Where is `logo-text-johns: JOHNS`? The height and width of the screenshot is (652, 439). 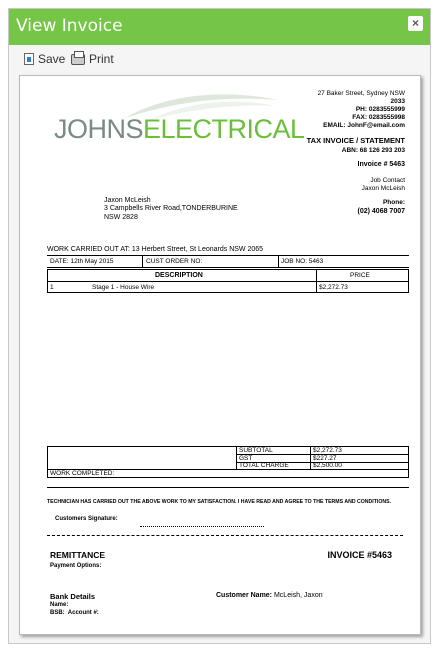 logo-text-johns: JOHNS is located at coordinates (99, 129).